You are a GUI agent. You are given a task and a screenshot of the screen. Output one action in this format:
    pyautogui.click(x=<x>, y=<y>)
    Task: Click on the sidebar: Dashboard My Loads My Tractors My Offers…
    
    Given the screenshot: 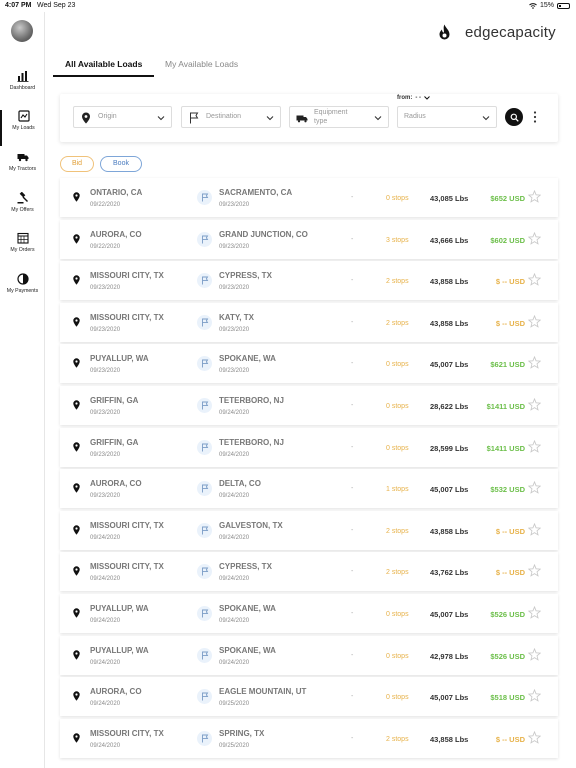 What is the action you would take?
    pyautogui.click(x=22, y=390)
    